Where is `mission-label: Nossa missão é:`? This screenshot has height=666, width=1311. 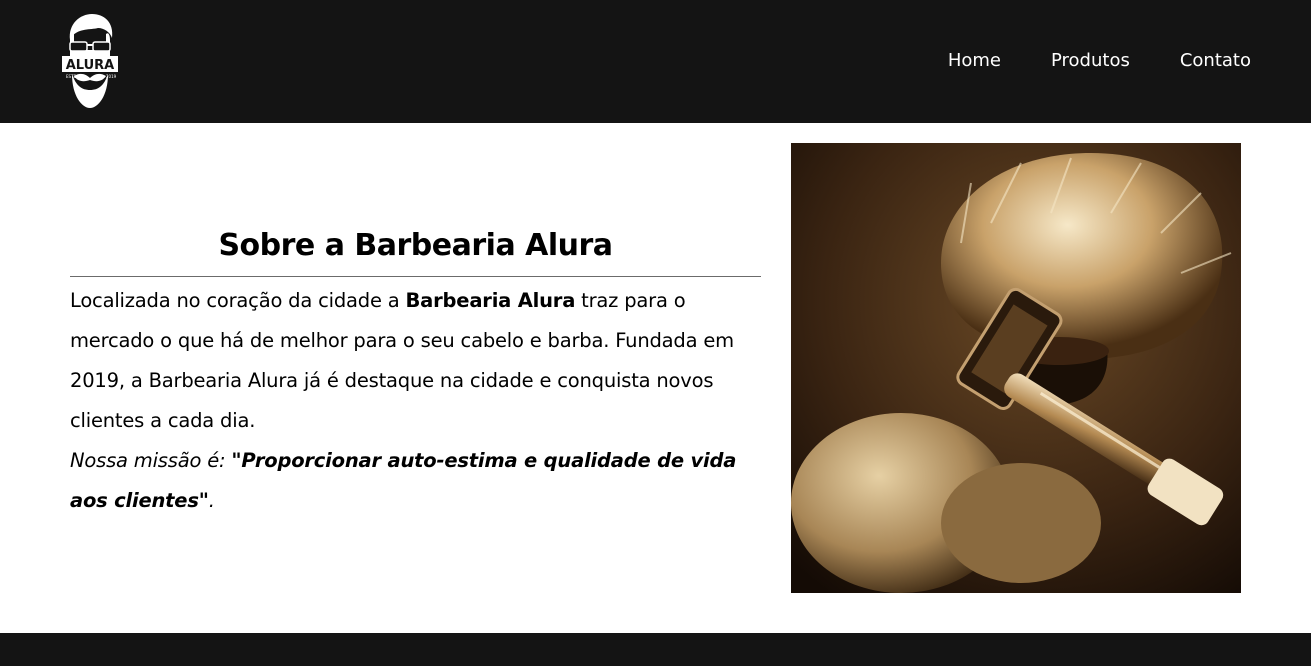
mission-label: Nossa missão é: is located at coordinates (151, 460).